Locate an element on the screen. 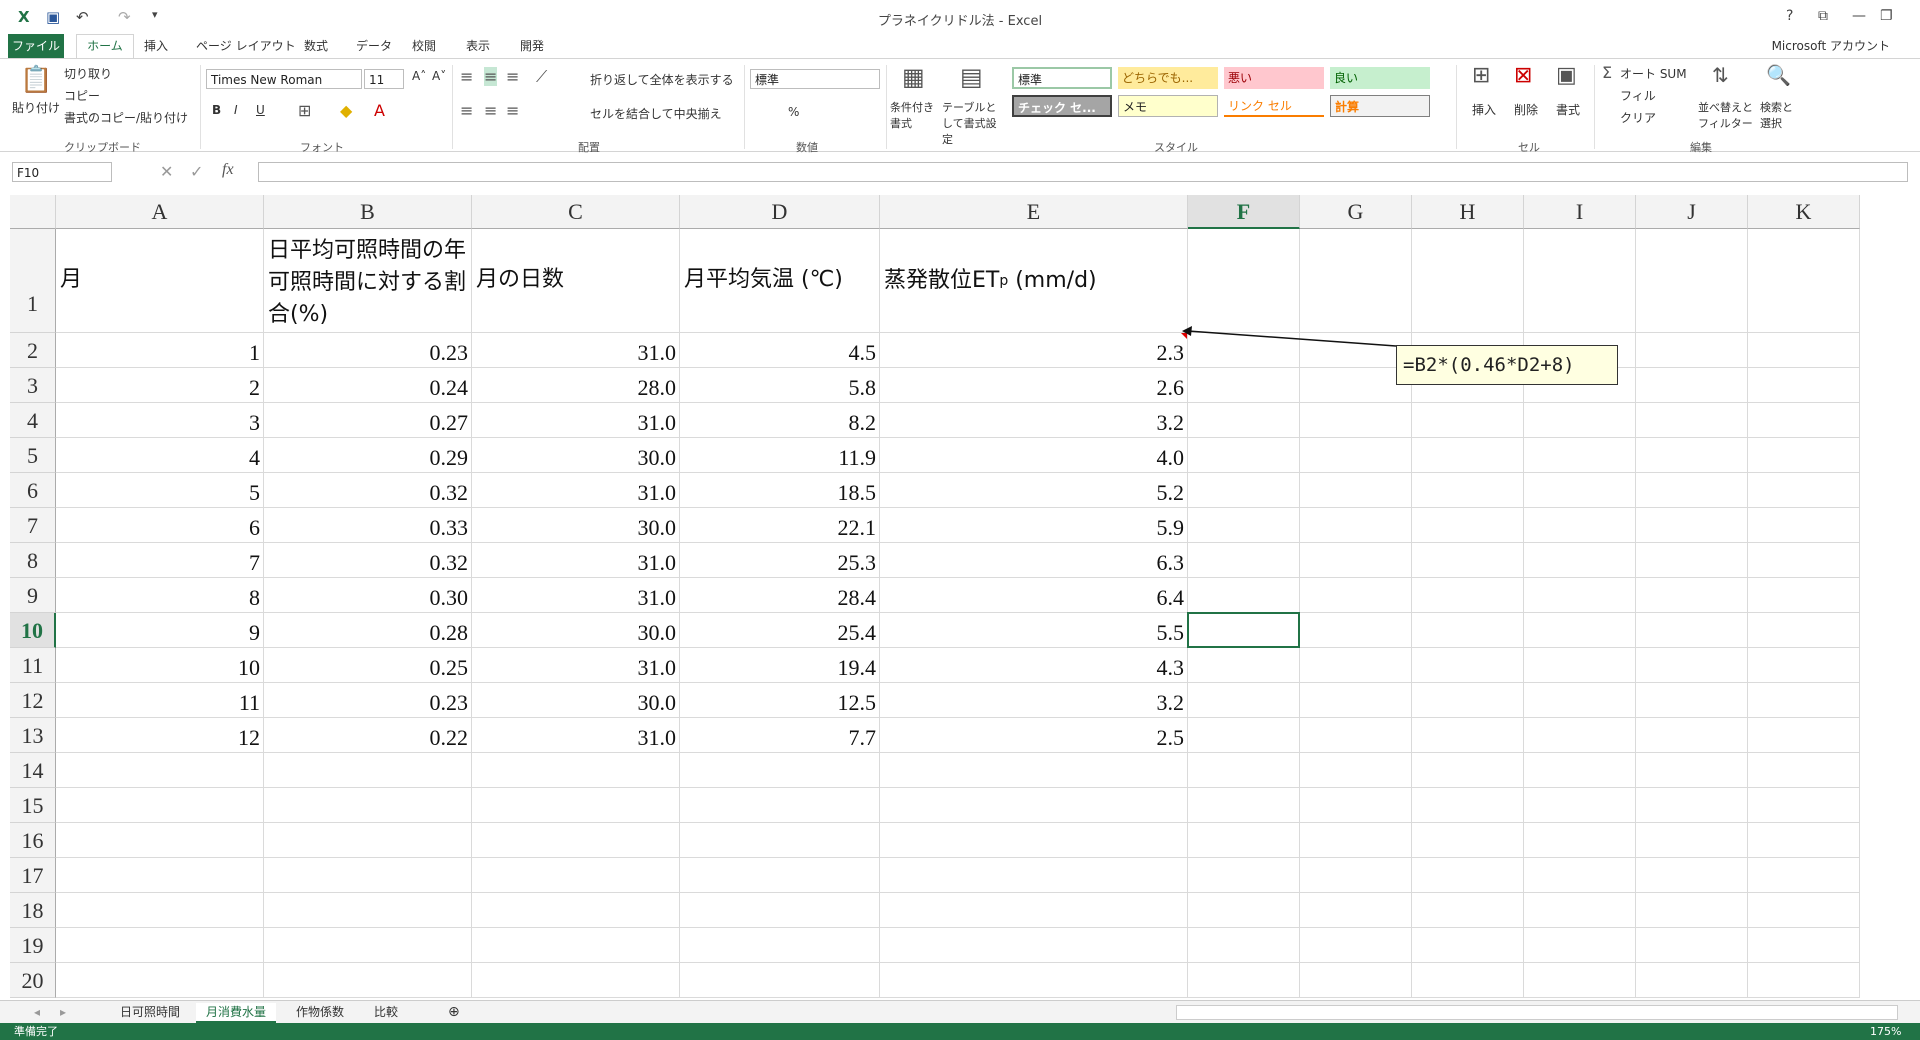  borders-icon: ⊞ is located at coordinates (304, 110).